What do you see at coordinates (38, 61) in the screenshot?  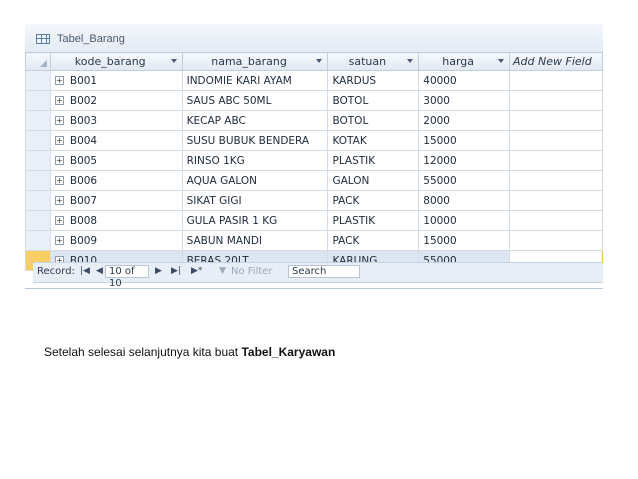 I see `select-all-corner` at bounding box center [38, 61].